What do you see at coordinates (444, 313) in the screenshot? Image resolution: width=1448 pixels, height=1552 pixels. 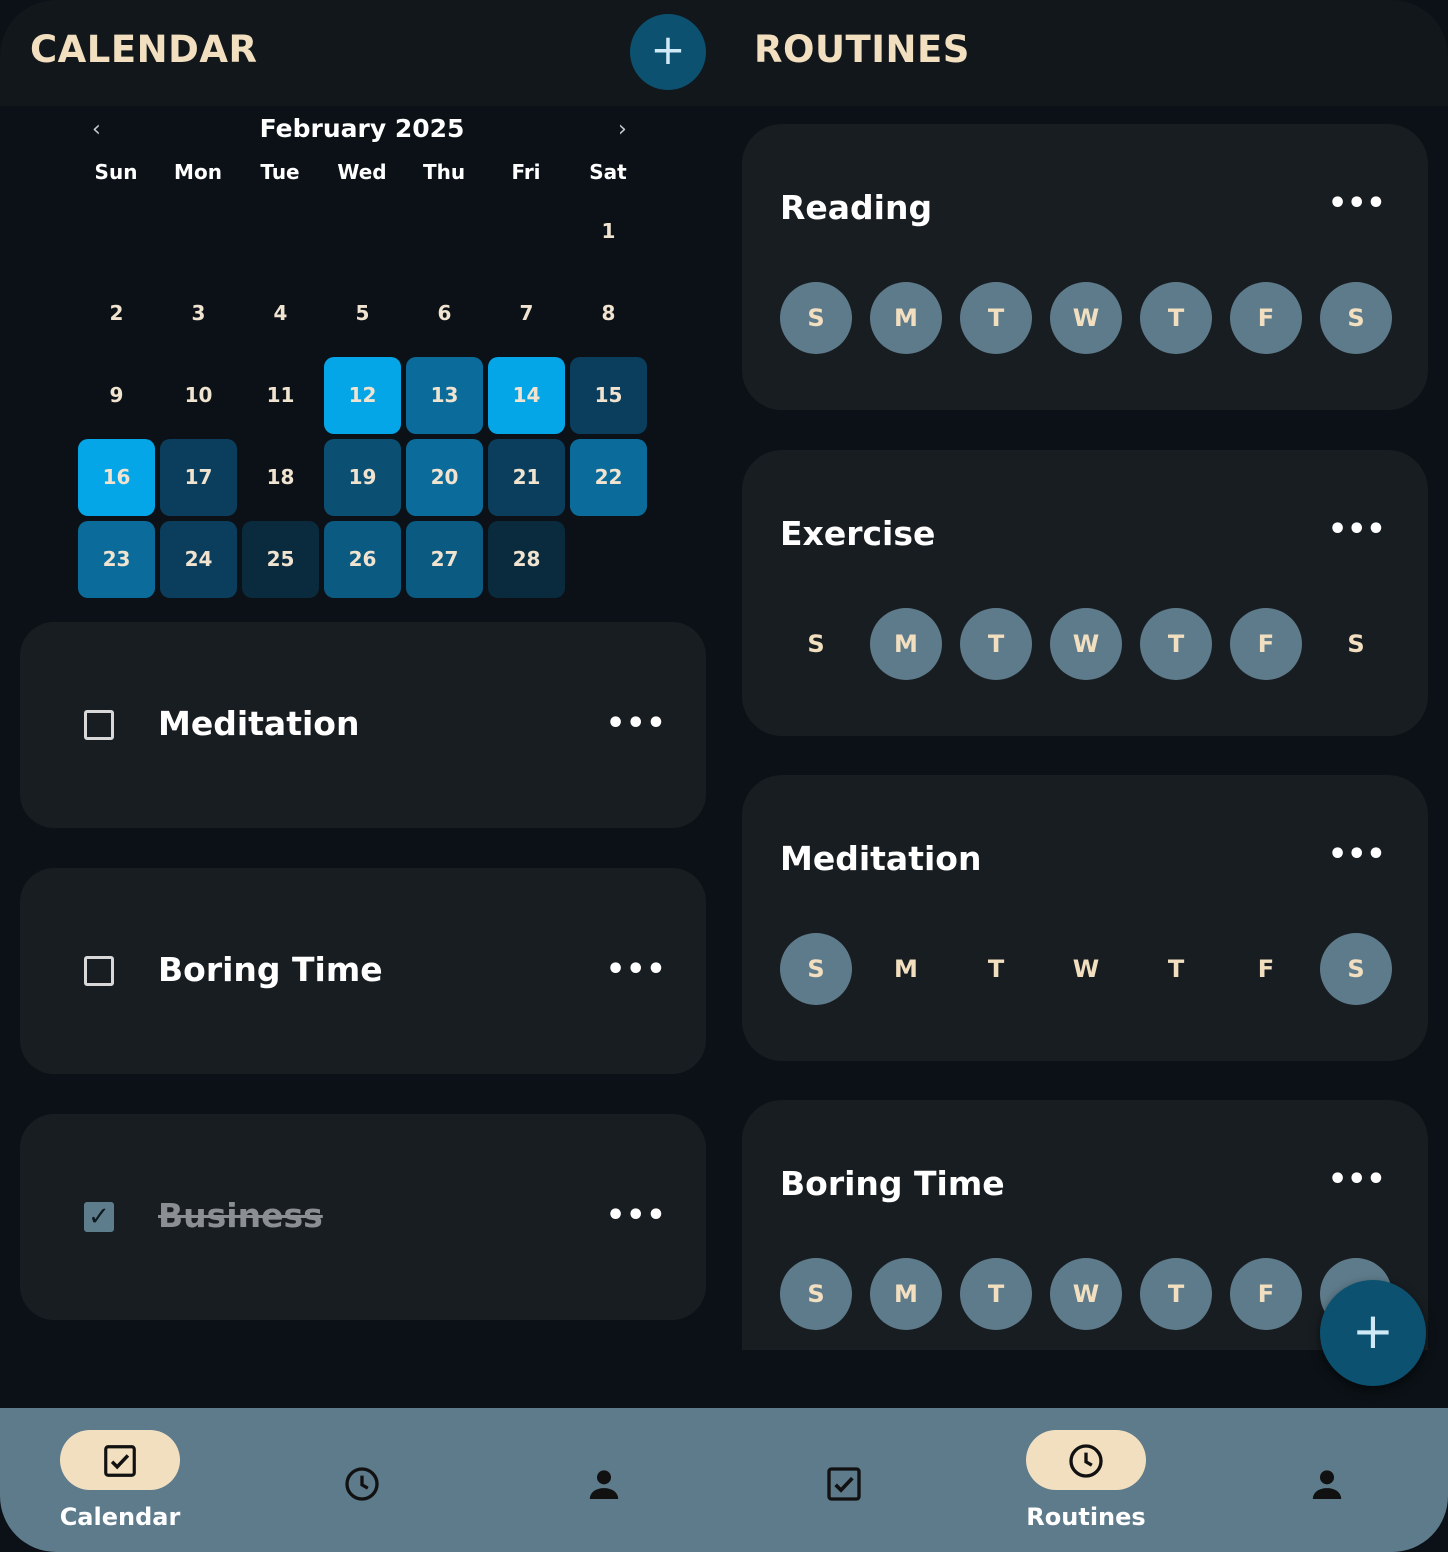 I see `calendar-day-6: 6` at bounding box center [444, 313].